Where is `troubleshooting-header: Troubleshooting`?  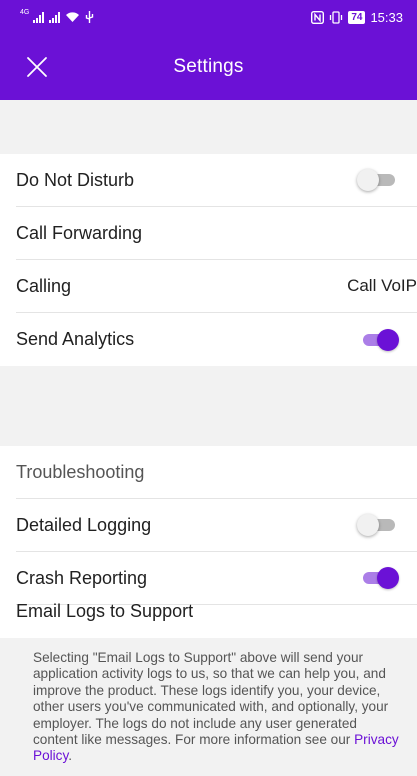
troubleshooting-header: Troubleshooting is located at coordinates (216, 472).